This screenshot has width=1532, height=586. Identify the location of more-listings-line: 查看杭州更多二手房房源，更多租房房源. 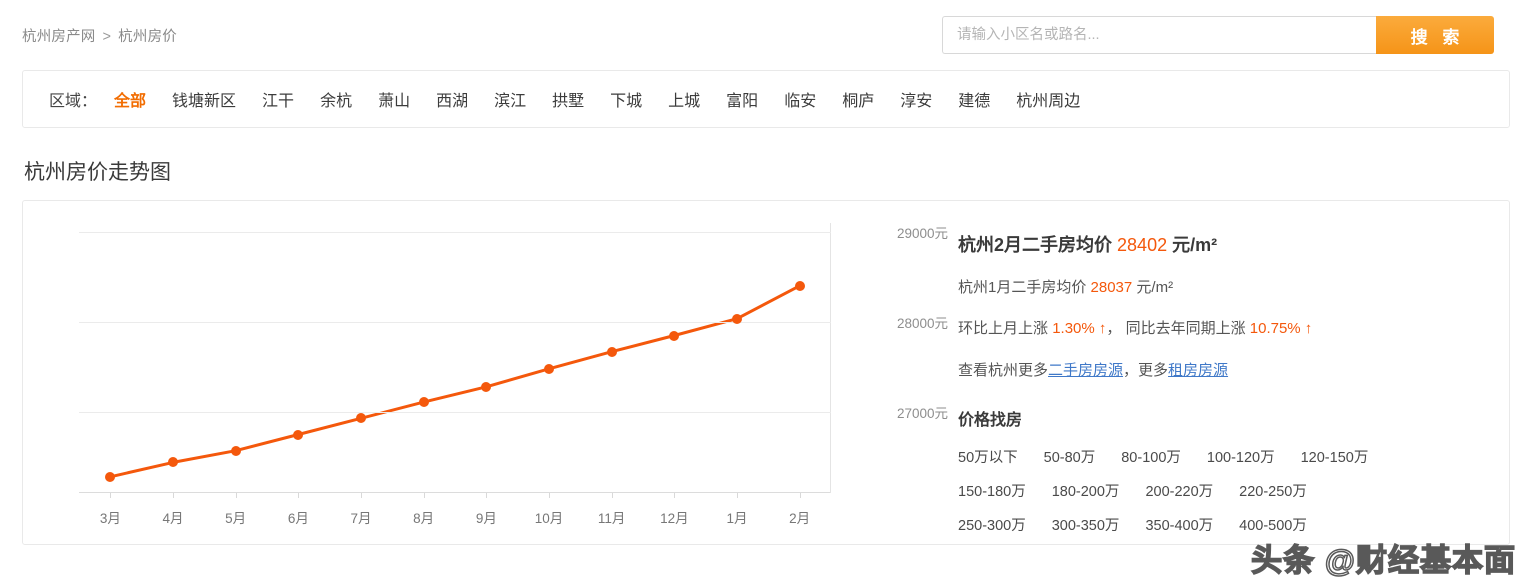
(1233, 369).